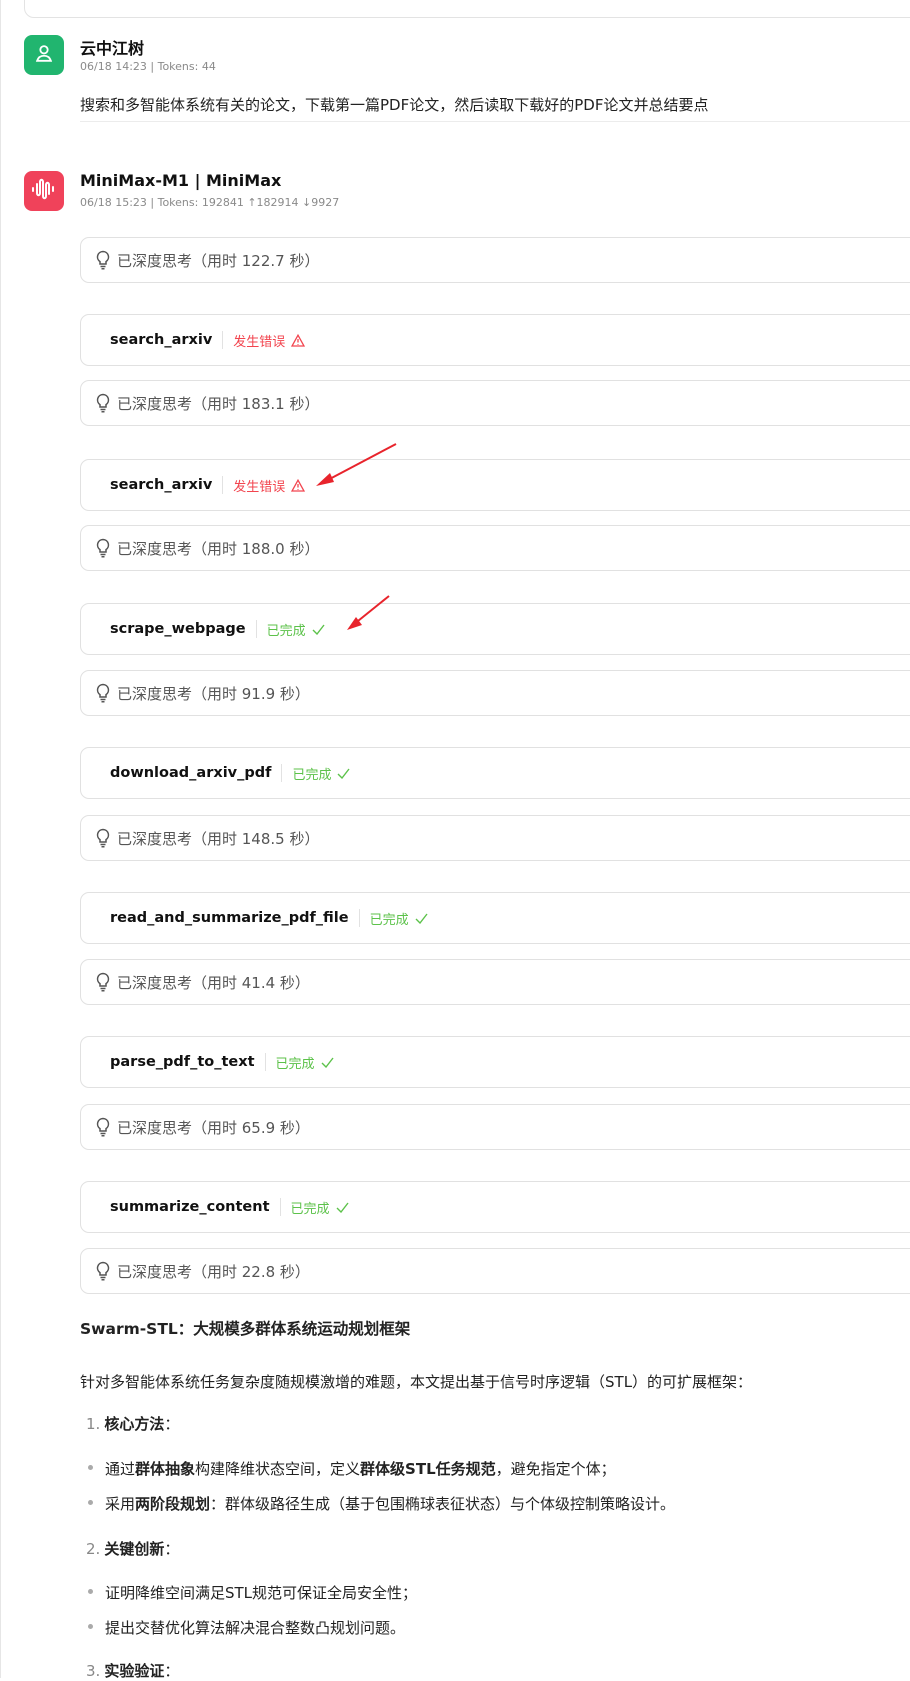  Describe the element at coordinates (278, 1469) in the screenshot. I see `text-run: 构建降维状态空间，定义` at that location.